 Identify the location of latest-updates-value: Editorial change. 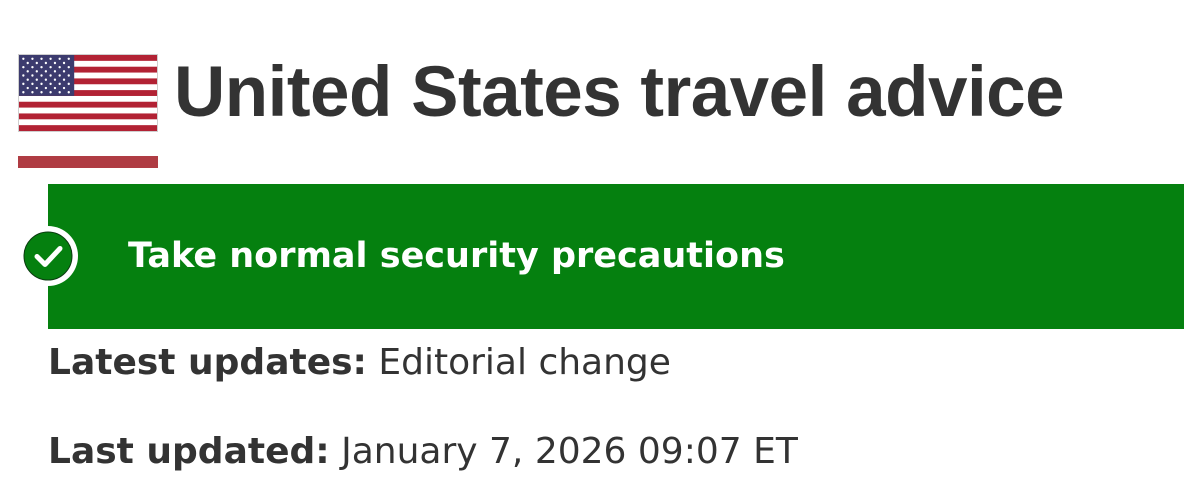
(524, 362).